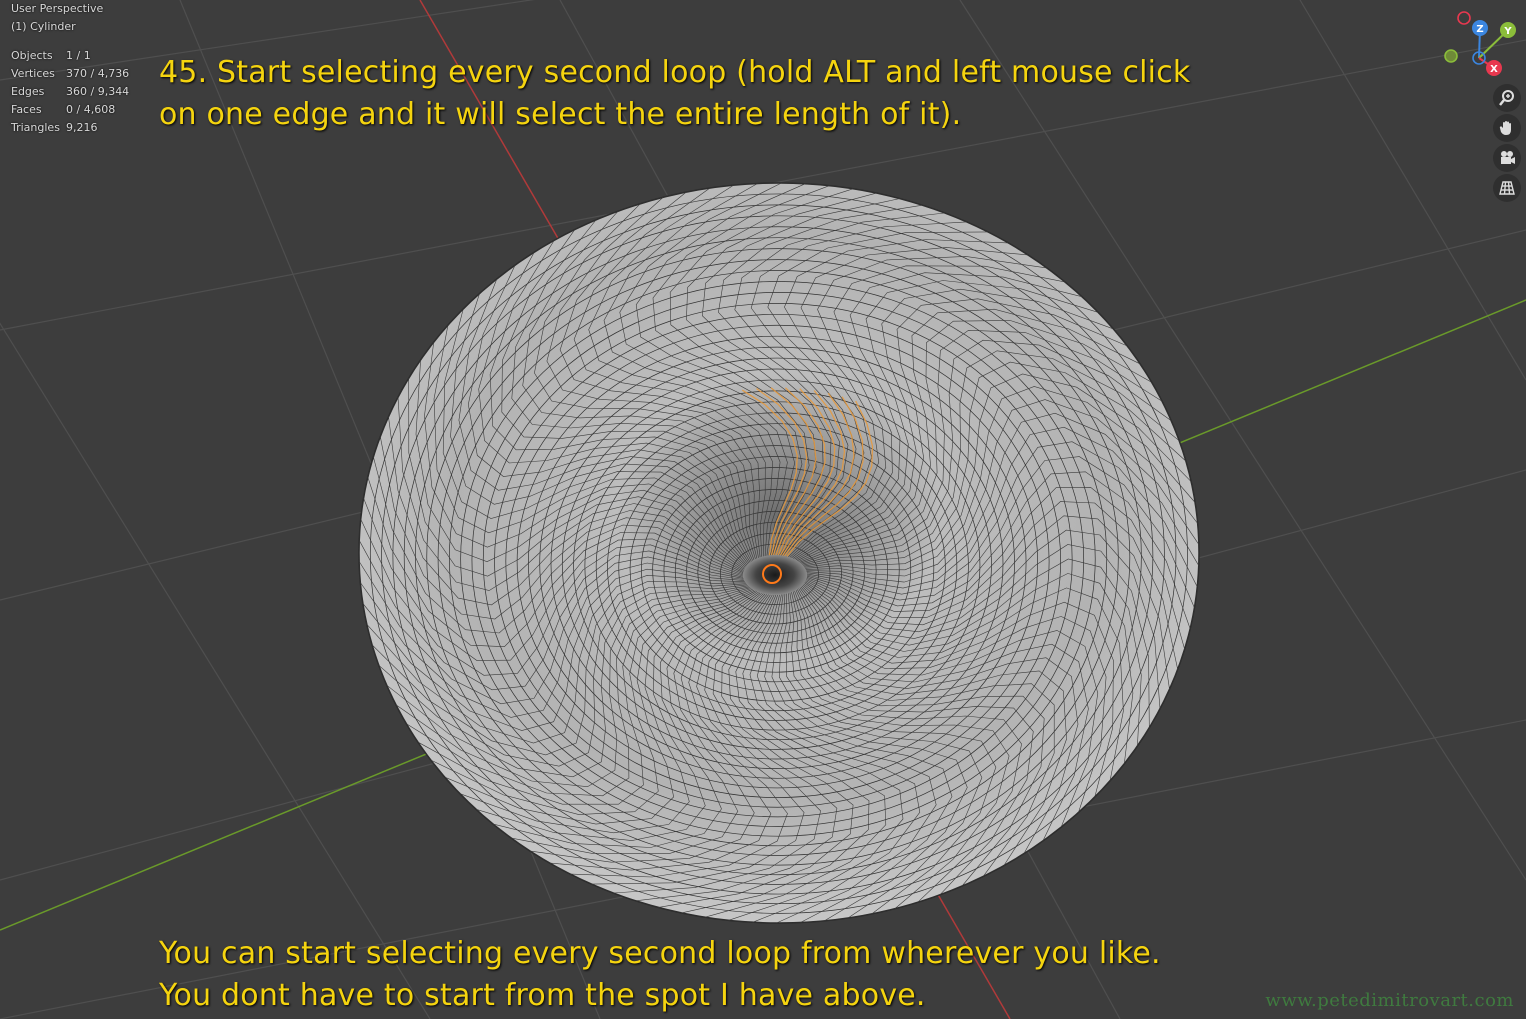 Image resolution: width=1526 pixels, height=1019 pixels. What do you see at coordinates (57, 8) in the screenshot?
I see `view-name: User Perspective` at bounding box center [57, 8].